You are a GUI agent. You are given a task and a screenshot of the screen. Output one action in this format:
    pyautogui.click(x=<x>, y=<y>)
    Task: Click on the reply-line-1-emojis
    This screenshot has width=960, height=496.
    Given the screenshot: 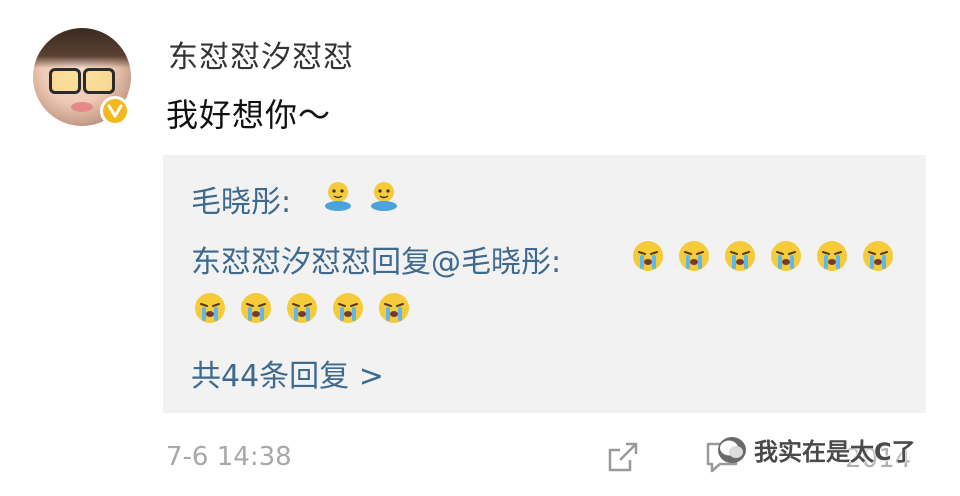 What is the action you would take?
    pyautogui.click(x=361, y=196)
    